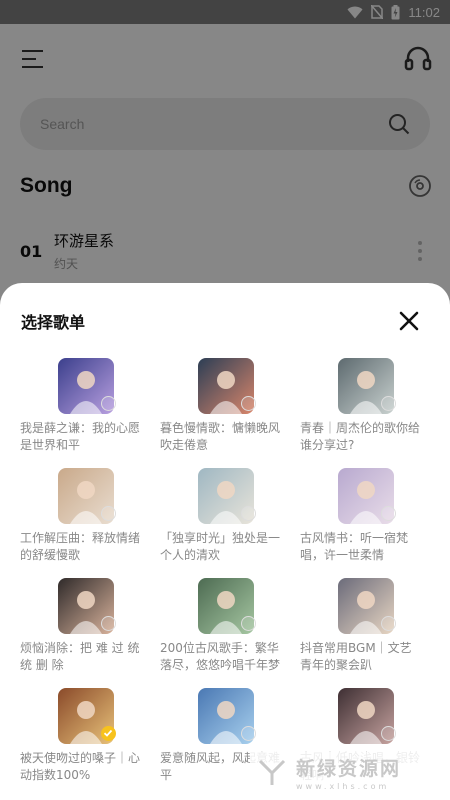  What do you see at coordinates (370, 516) in the screenshot?
I see `playlist-card: 古风情书：听一宿梵唱，许一世柔情` at bounding box center [370, 516].